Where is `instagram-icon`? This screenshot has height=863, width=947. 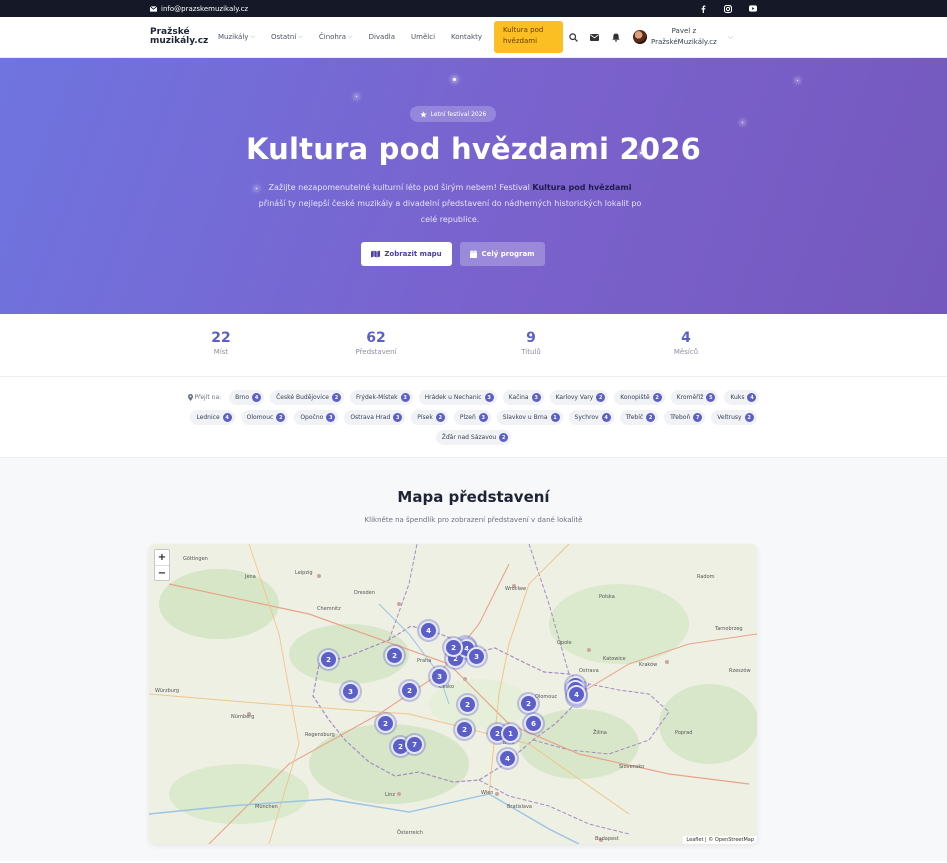
instagram-icon is located at coordinates (728, 8).